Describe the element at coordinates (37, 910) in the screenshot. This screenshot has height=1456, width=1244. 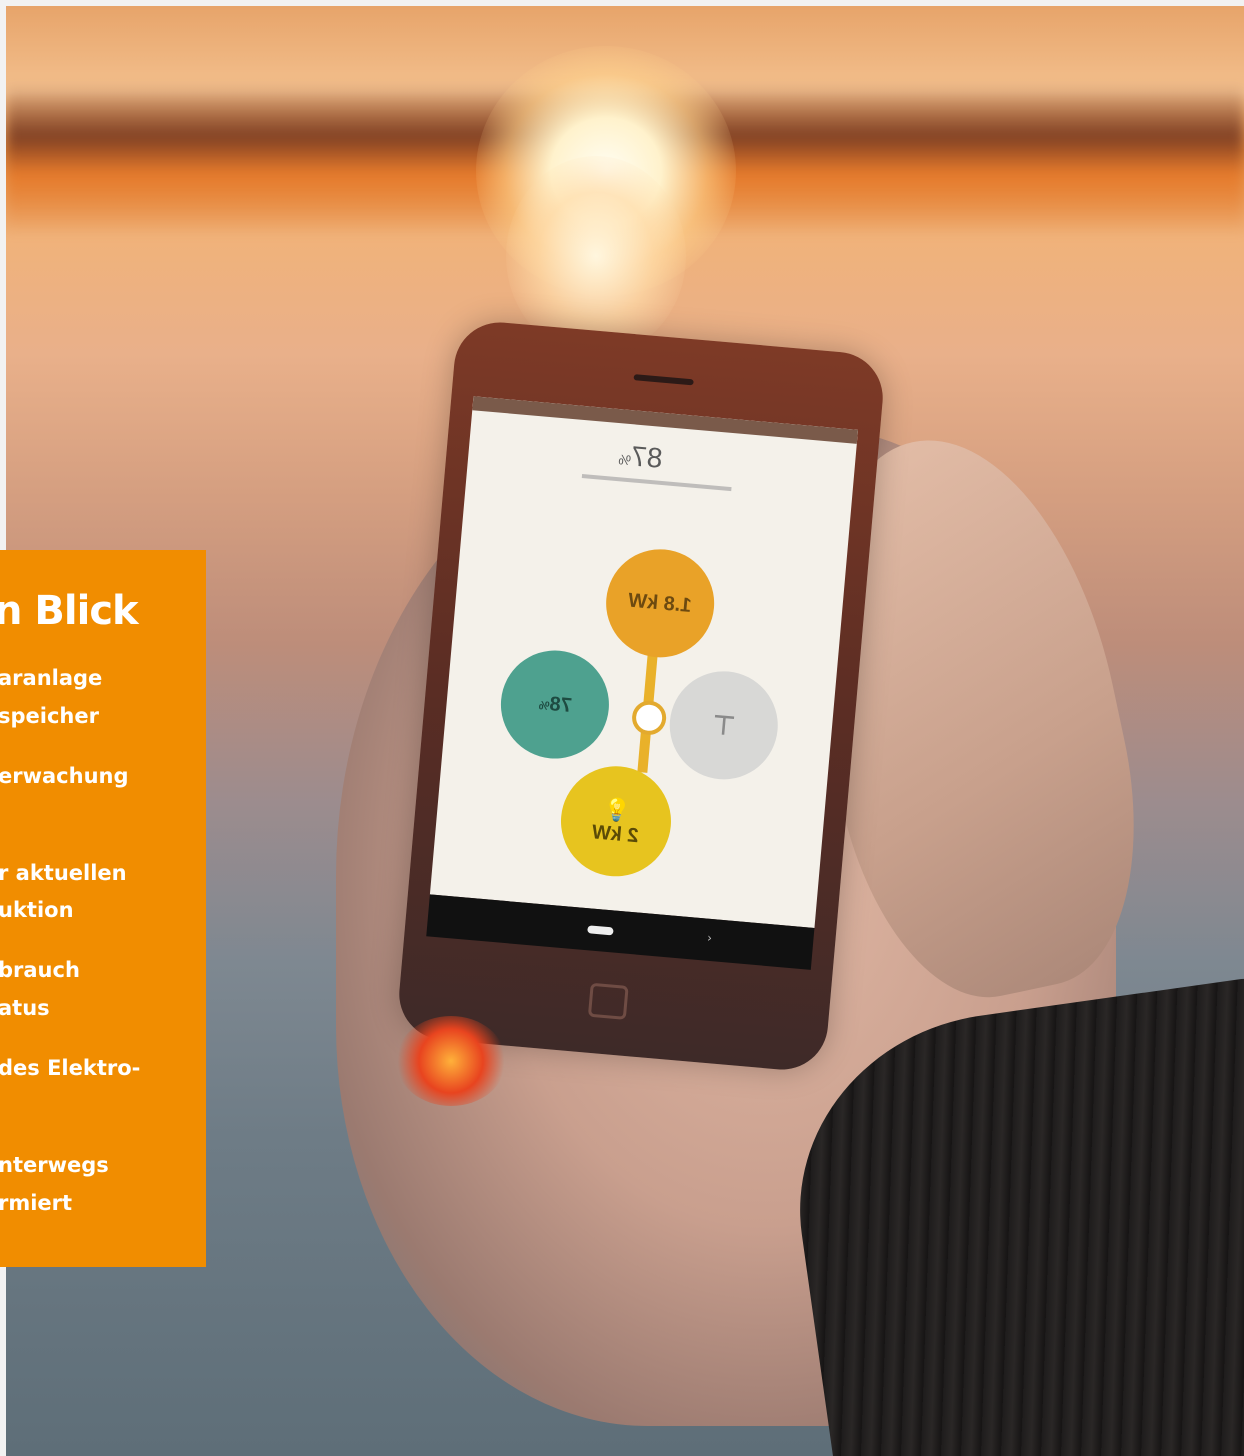
I see `info-line-5: uktion` at that location.